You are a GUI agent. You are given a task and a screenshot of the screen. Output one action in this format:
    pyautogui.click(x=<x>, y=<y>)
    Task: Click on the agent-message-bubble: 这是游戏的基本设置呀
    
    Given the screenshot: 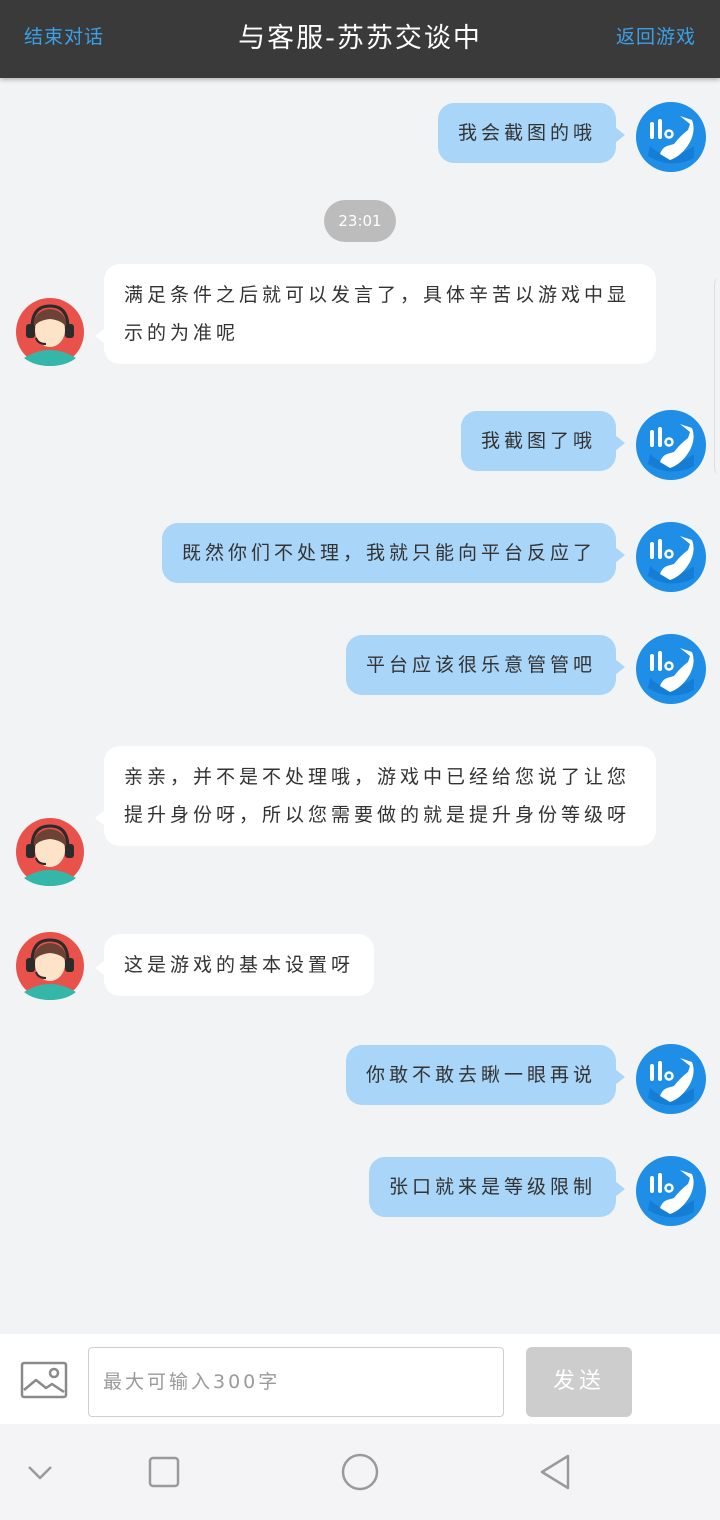 What is the action you would take?
    pyautogui.click(x=234, y=965)
    